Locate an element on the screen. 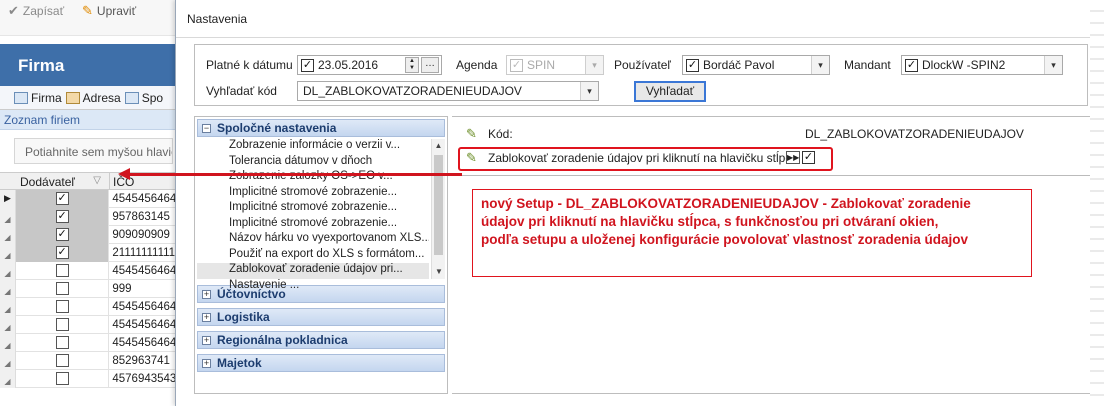 The image size is (1104, 406). vyhladat-kod-input: DL_ZABLOKOVATZORADENIEUDAJOV ▾ is located at coordinates (448, 91).